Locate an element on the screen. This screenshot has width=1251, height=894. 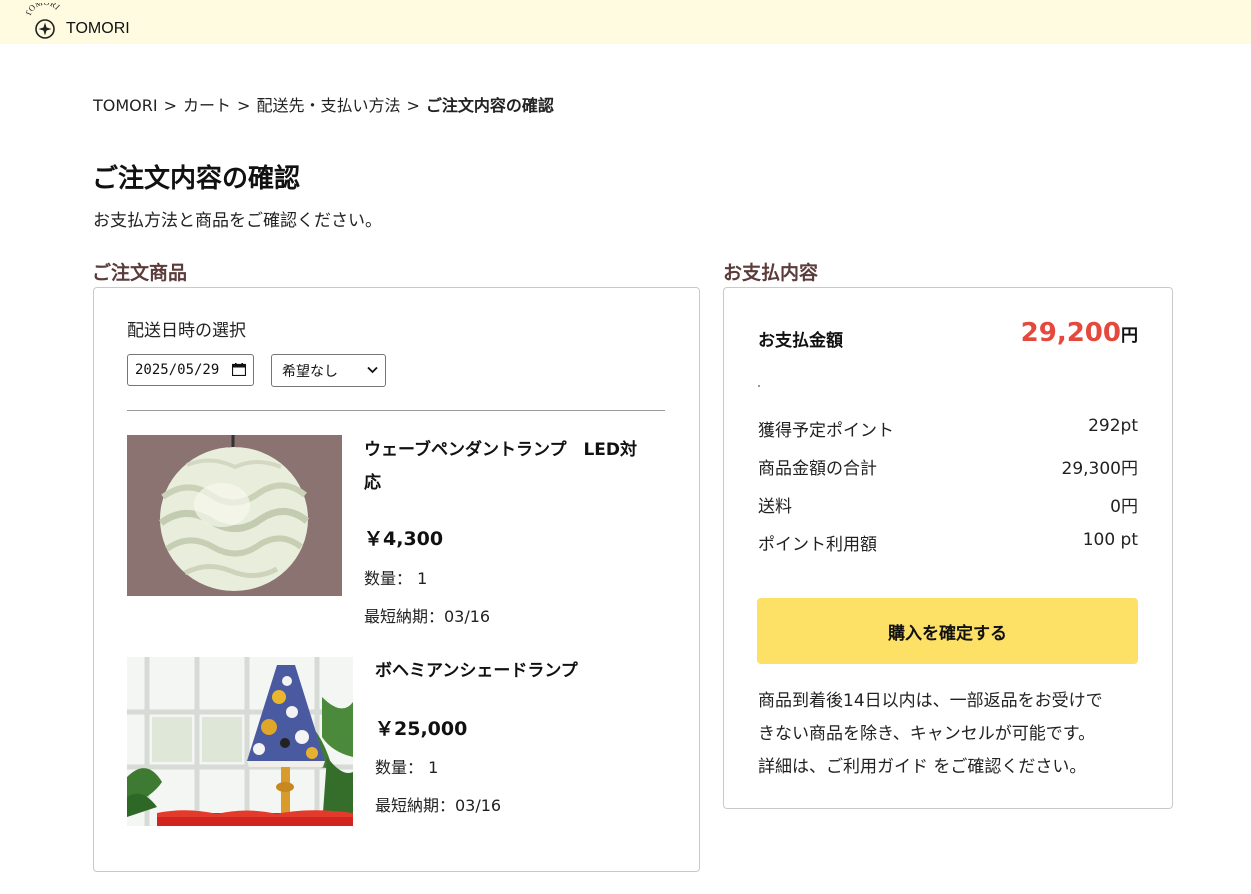
site-header: TOMORI TOMORI is located at coordinates (625, 22).